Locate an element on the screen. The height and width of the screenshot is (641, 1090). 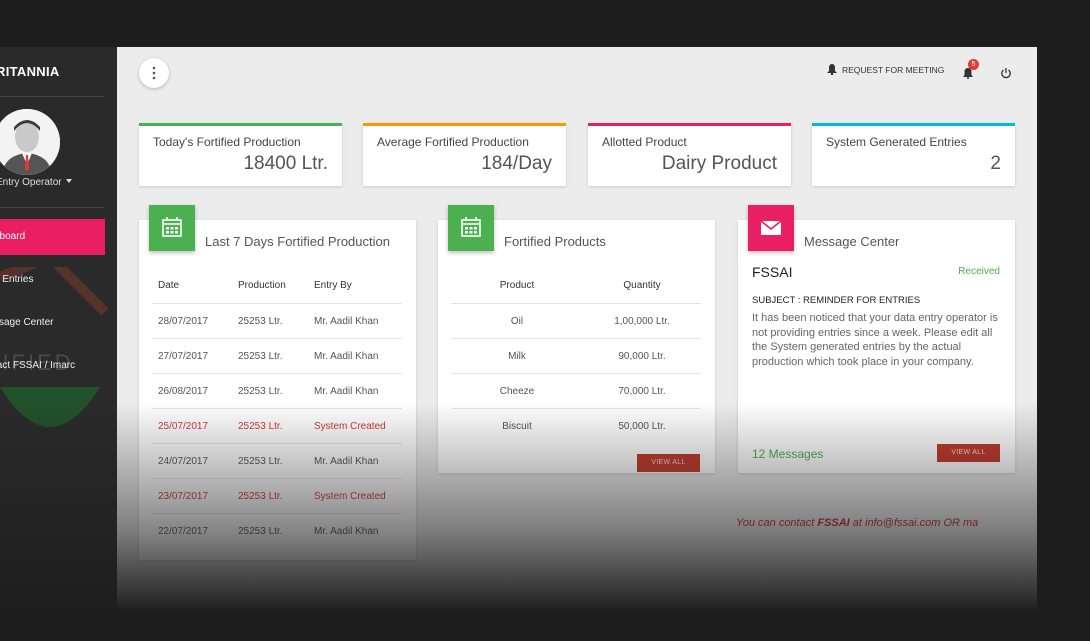
stat-card-today-production: Today's Fortified Production 18400 Ltr. is located at coordinates (240, 154).